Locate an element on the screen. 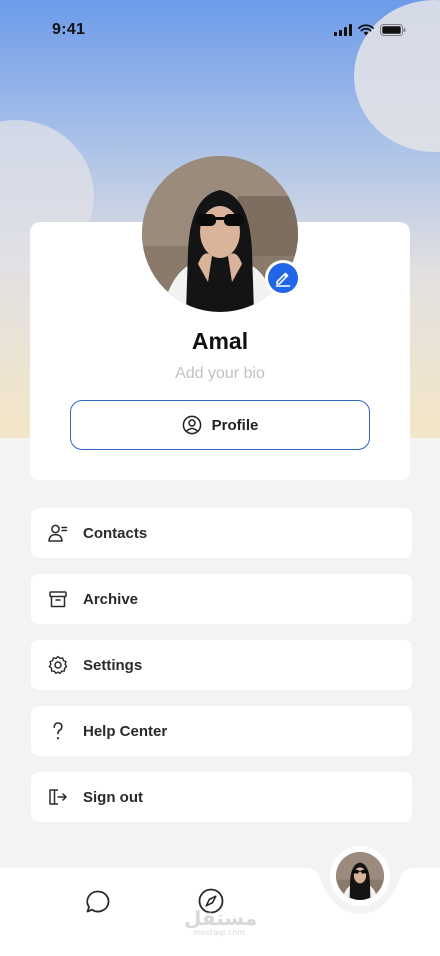 The height and width of the screenshot is (956, 440). menu-item-label: Sign out is located at coordinates (113, 797).